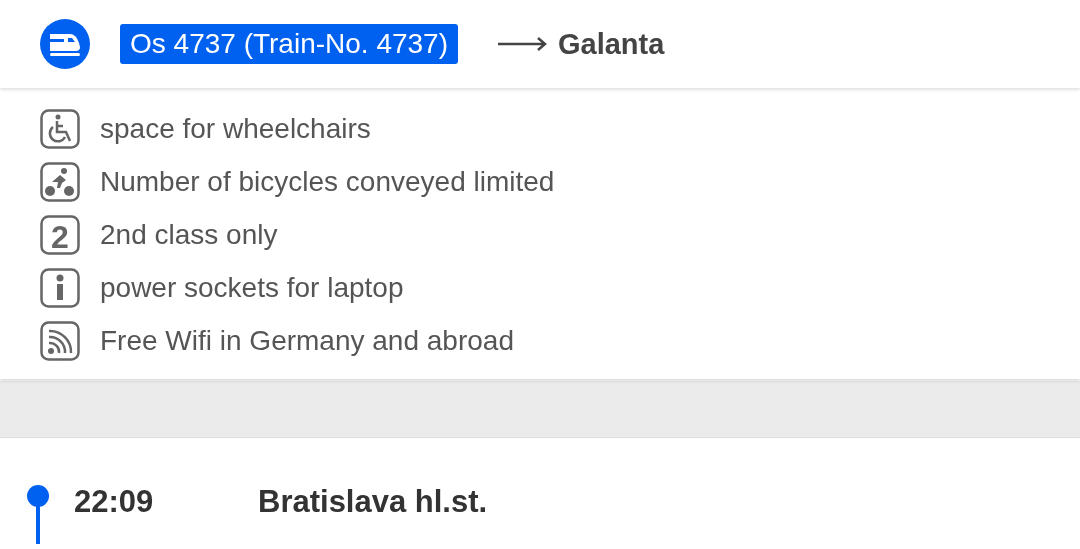 Image resolution: width=1080 pixels, height=549 pixels. Describe the element at coordinates (523, 44) in the screenshot. I see `arrow-icon` at that location.